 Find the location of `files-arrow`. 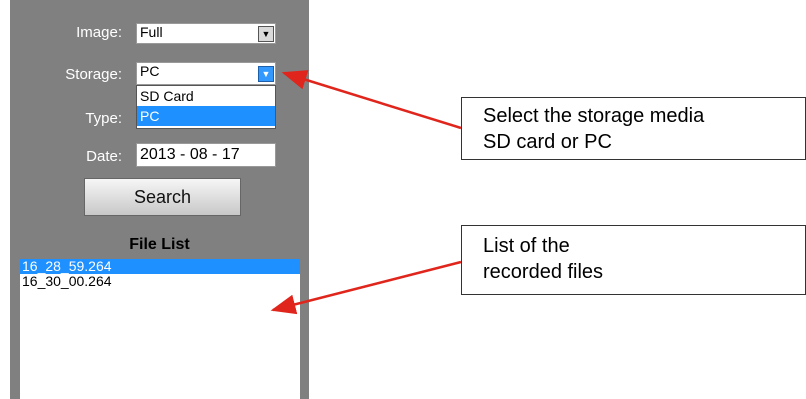

files-arrow is located at coordinates (366, 287).